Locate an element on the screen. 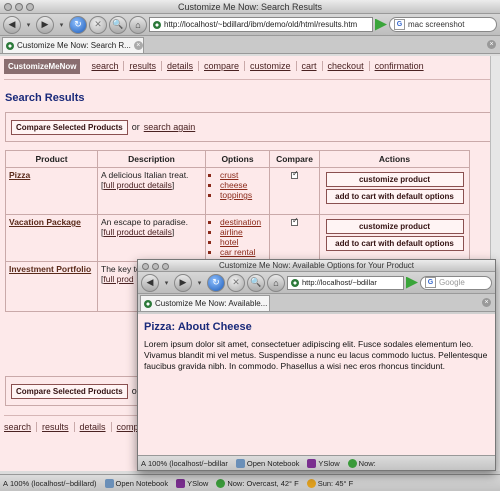 The width and height of the screenshot is (500, 491). nav-link-customize: customize is located at coordinates (270, 66).